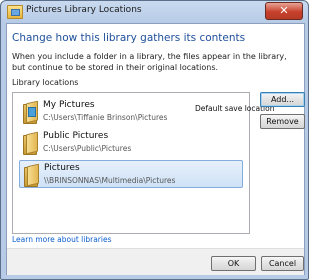  Describe the element at coordinates (282, 121) in the screenshot. I see `remove-button: Remove` at that location.